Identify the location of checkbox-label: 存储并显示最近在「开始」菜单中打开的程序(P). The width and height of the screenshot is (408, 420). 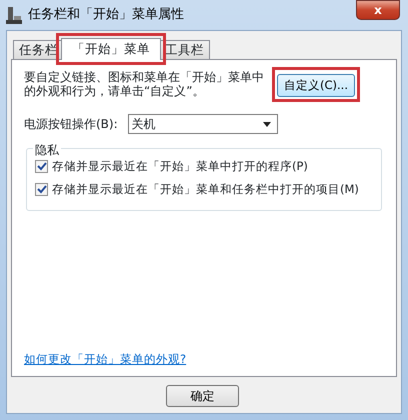
(180, 167).